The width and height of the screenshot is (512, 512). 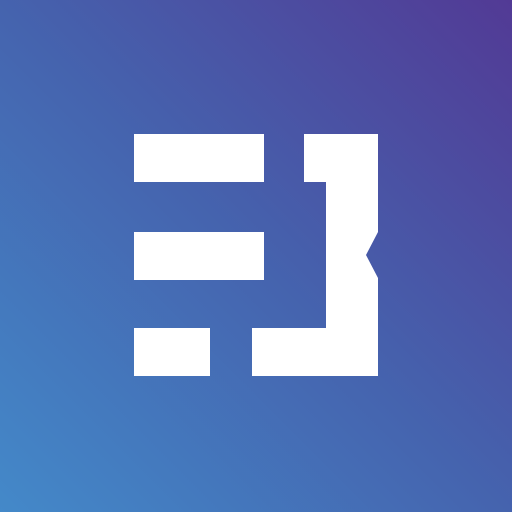 I want to click on logo-bar-bottom-left, so click(x=172, y=352).